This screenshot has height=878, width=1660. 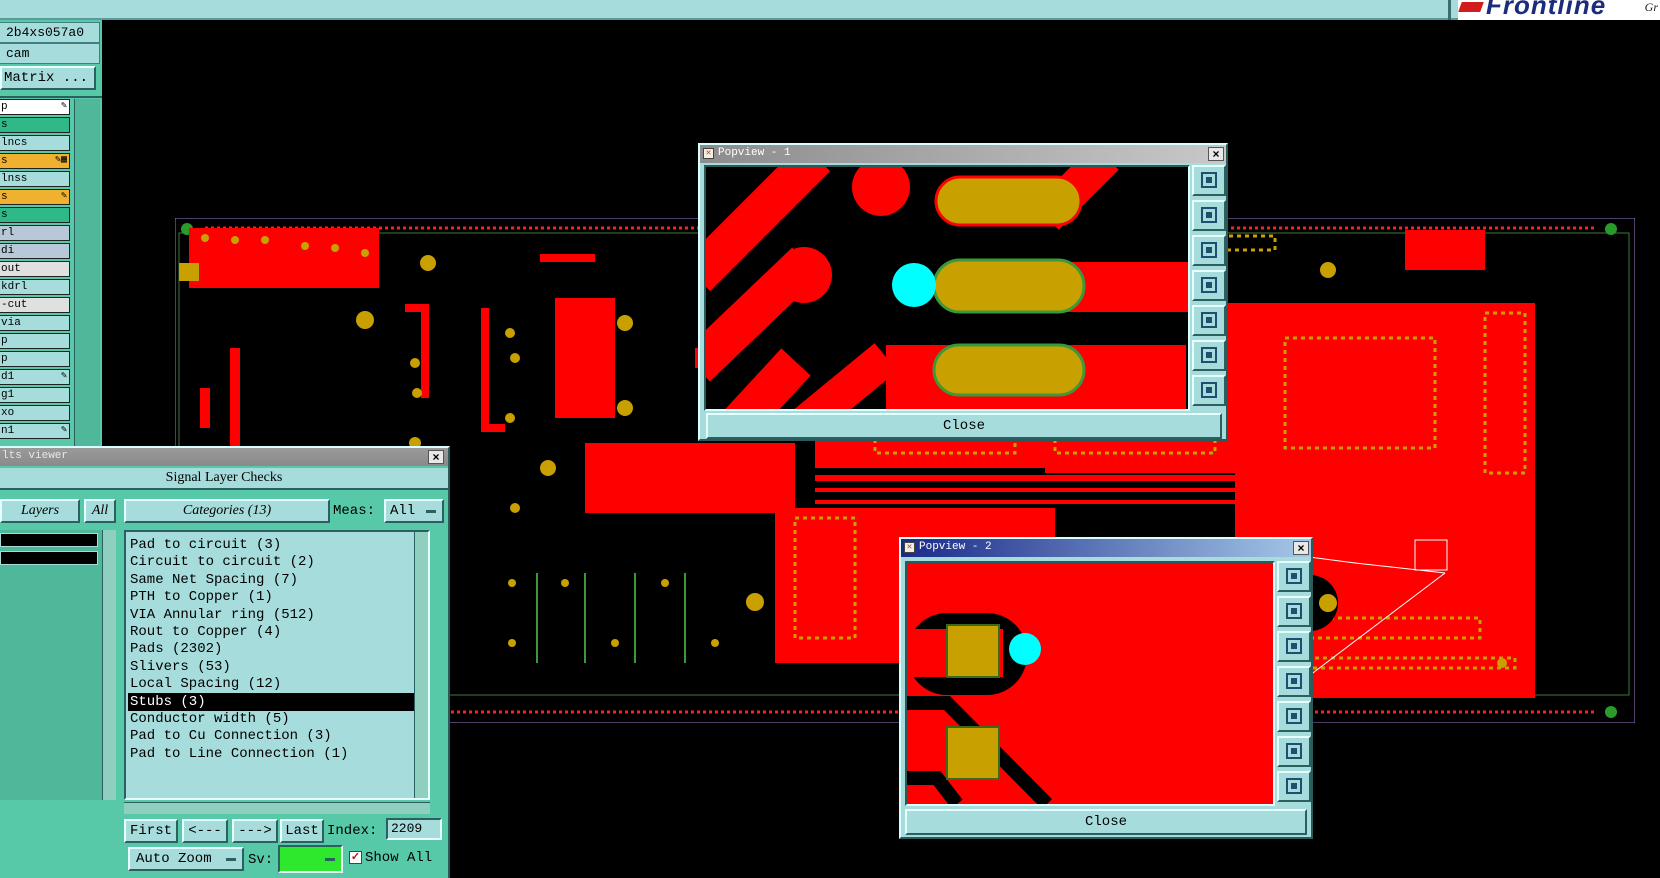 What do you see at coordinates (277, 562) in the screenshot?
I see `category-item: Circuit to circuit (2)` at bounding box center [277, 562].